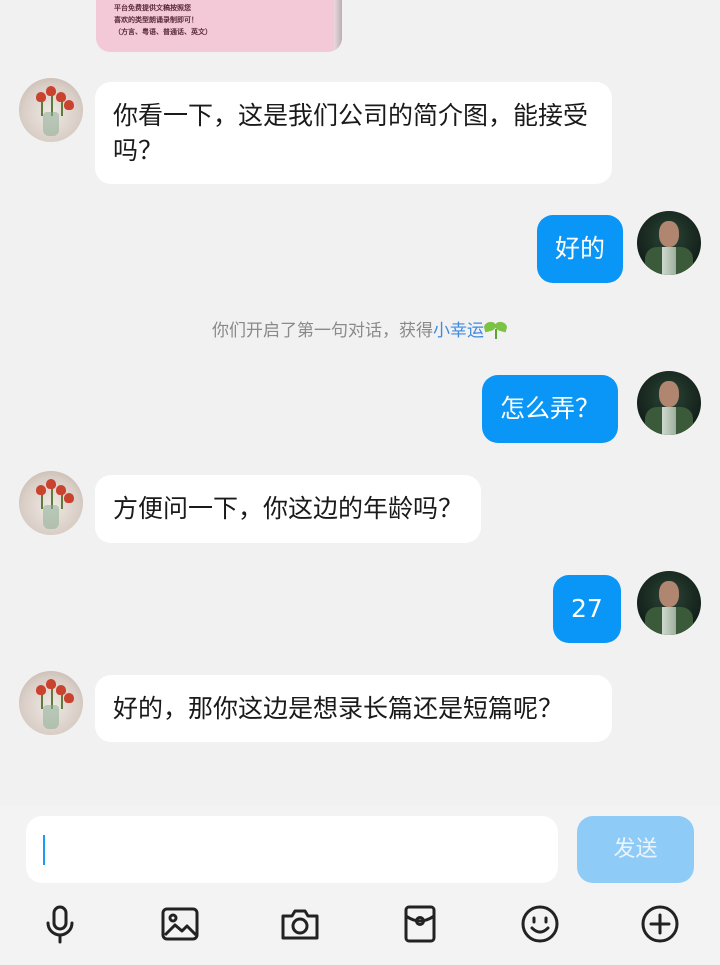  I want to click on message-bubble: 方便问一下，你这边的年龄吗？, so click(288, 509).